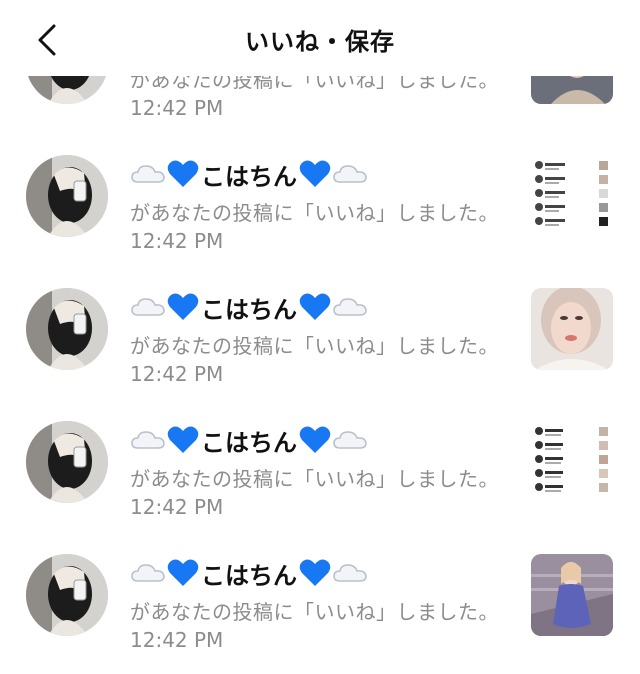 The height and width of the screenshot is (674, 640). I want to click on app-header: いいね・保存, so click(320, 38).